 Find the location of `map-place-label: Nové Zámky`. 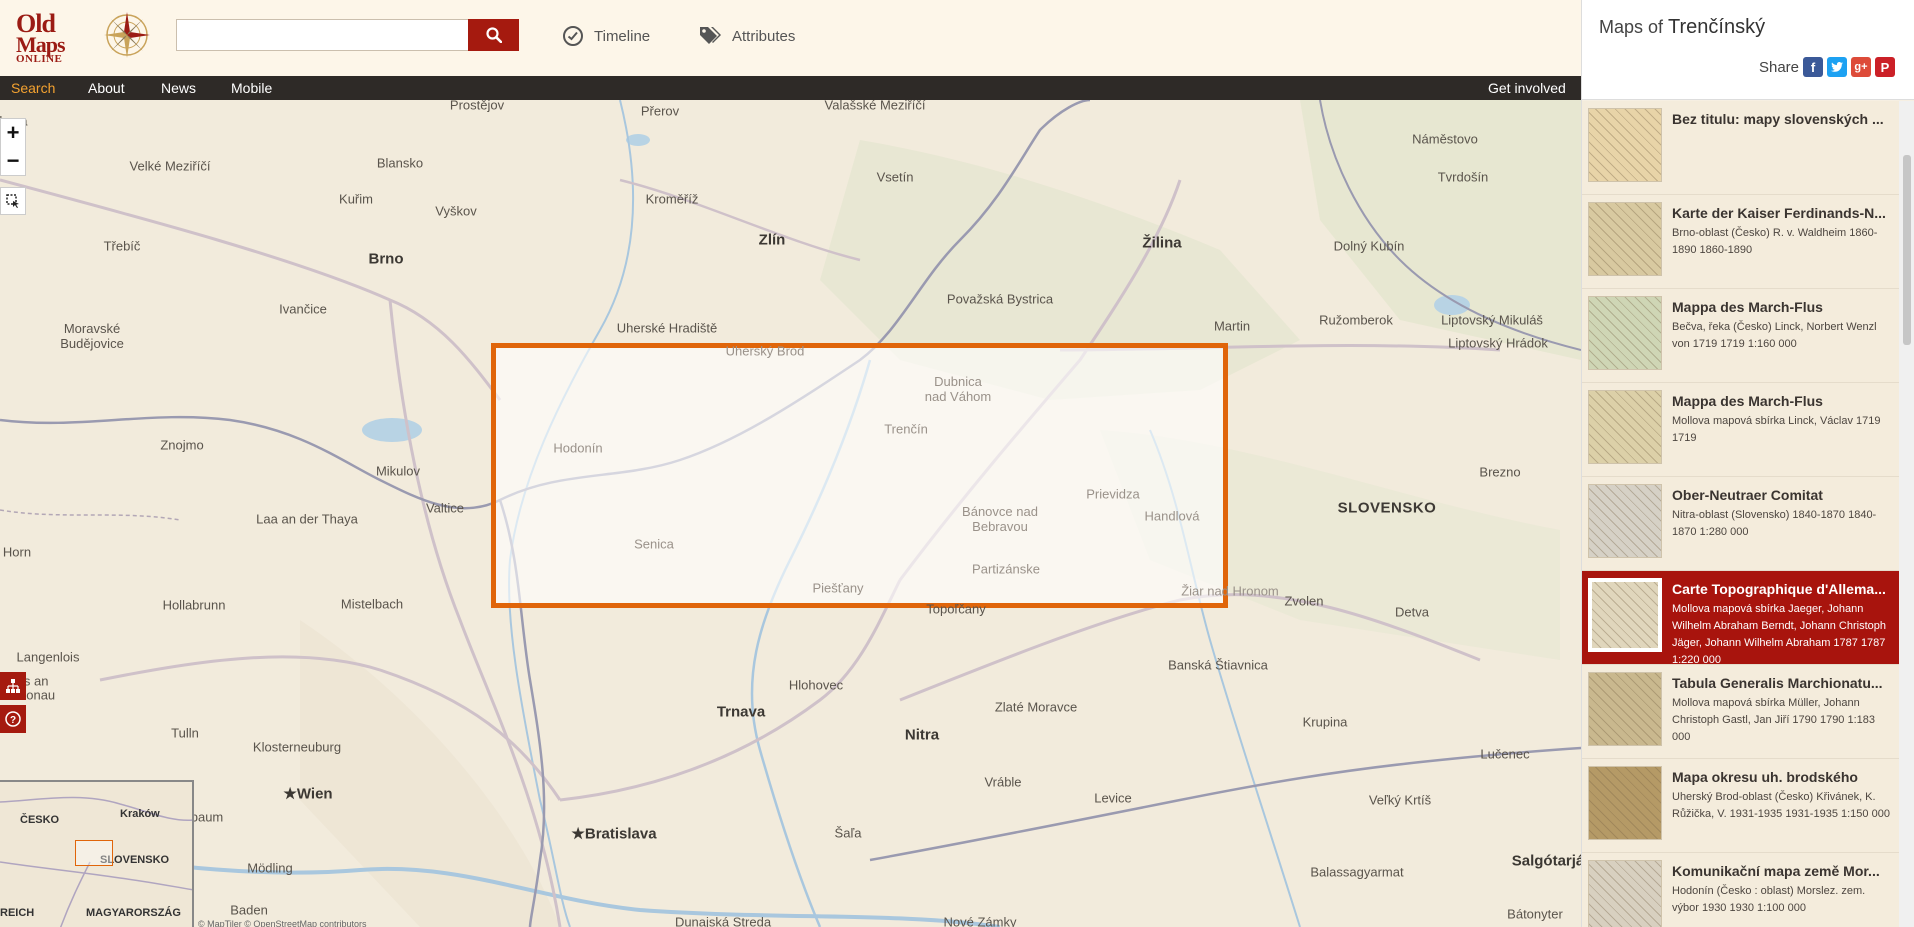

map-place-label: Nové Zámky is located at coordinates (980, 920).